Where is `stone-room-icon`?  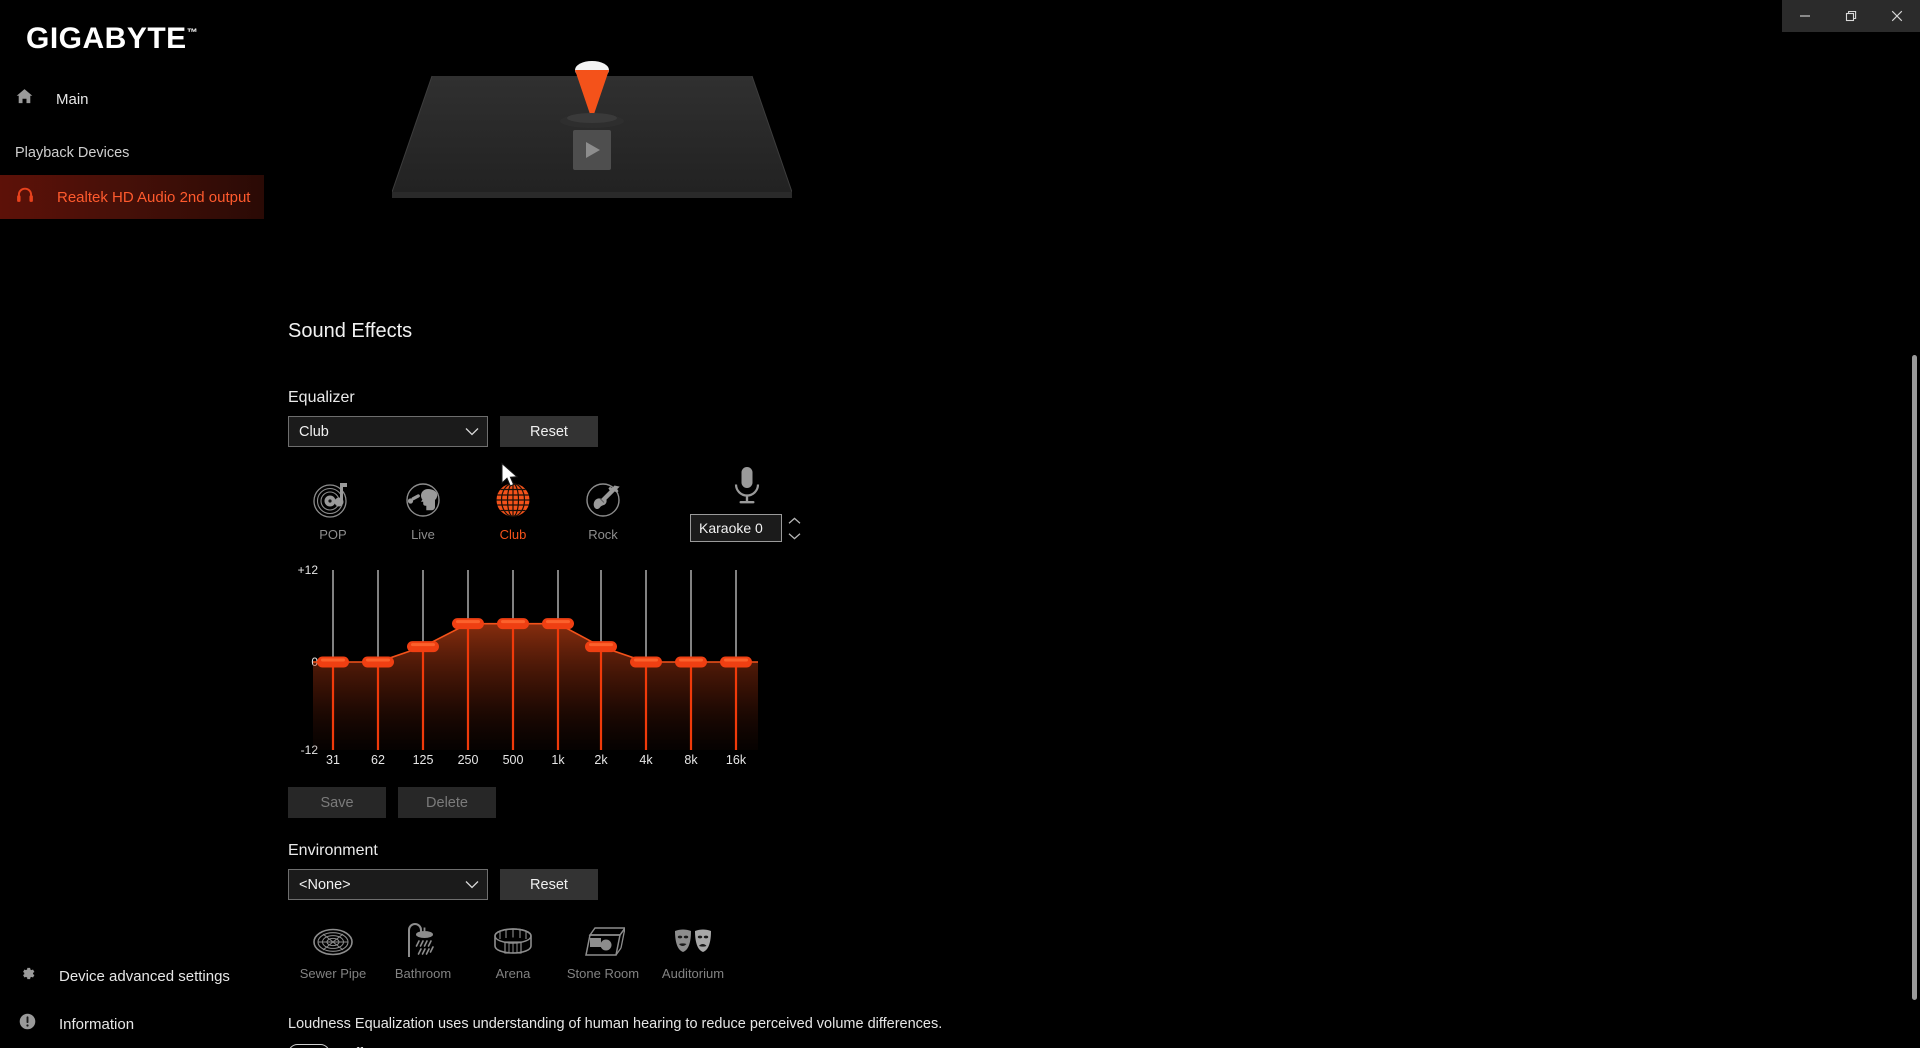
stone-room-icon is located at coordinates (603, 938).